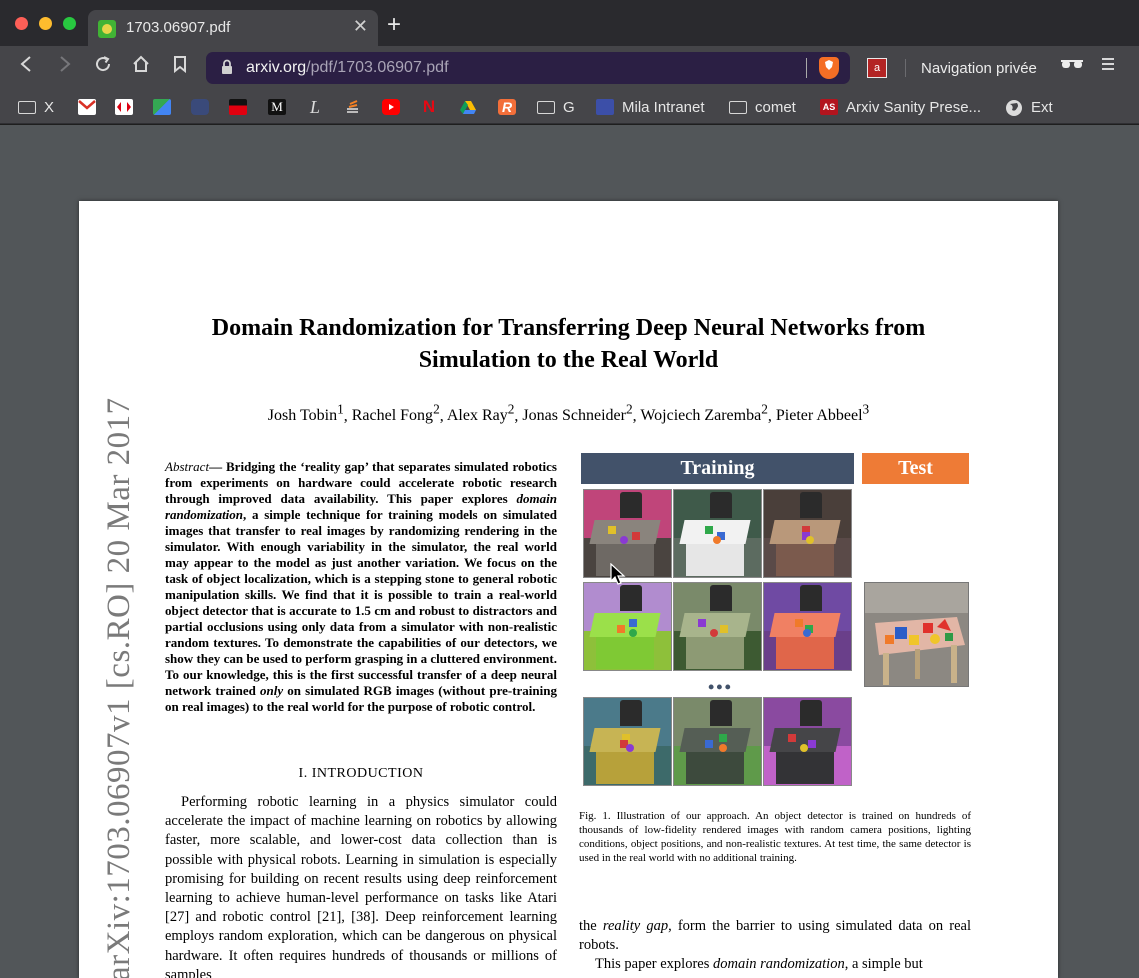 This screenshot has height=978, width=1139. Describe the element at coordinates (238, 107) in the screenshot. I see `bookmark-red-square` at that location.